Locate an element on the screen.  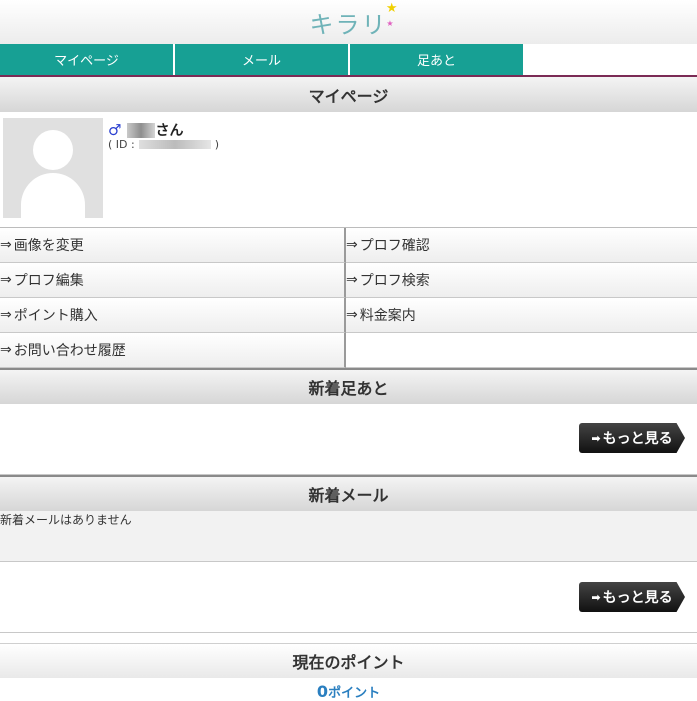
menu-label: プロフ確認 is located at coordinates (394, 246).